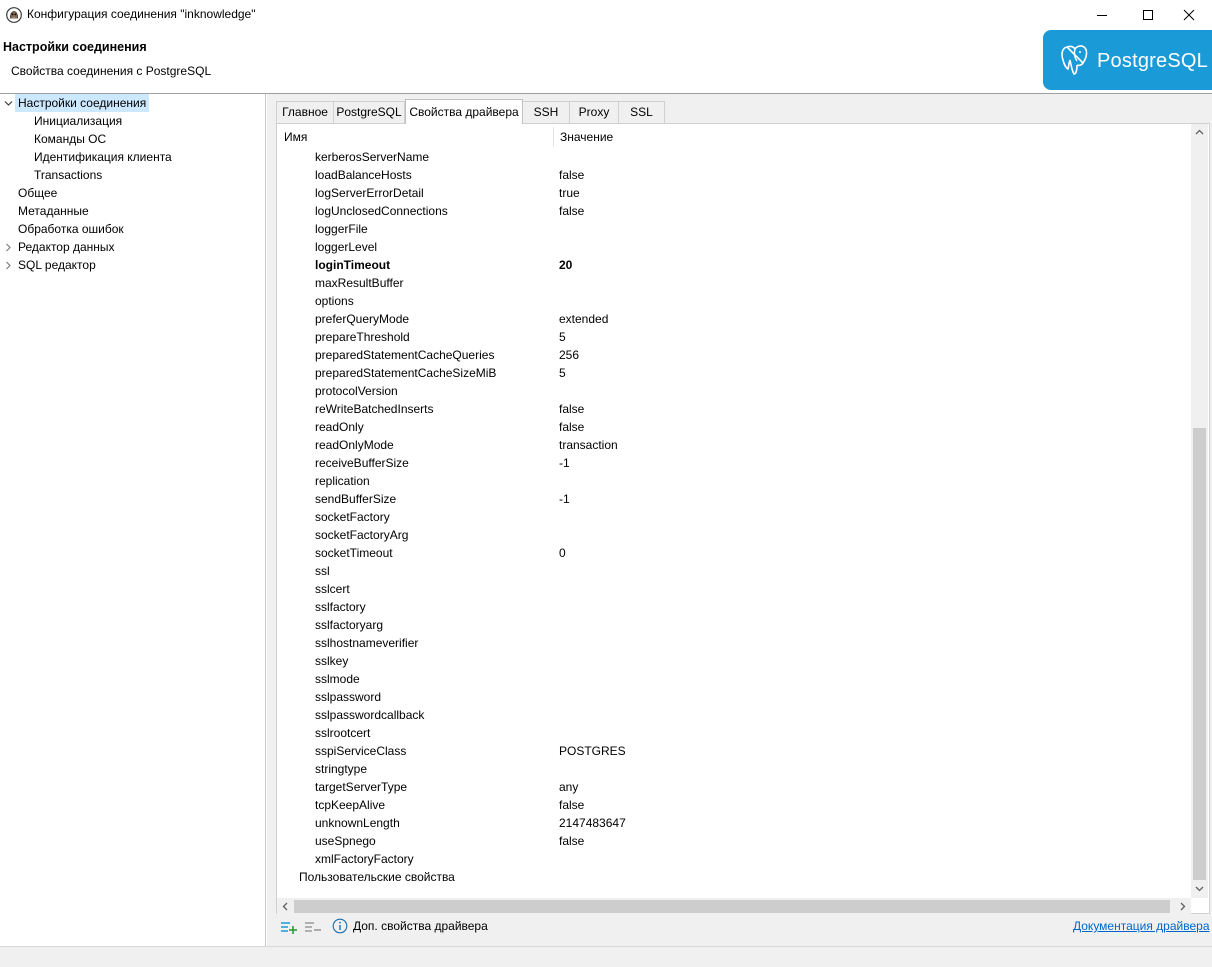 The height and width of the screenshot is (967, 1212). Describe the element at coordinates (569, 355) in the screenshot. I see `property-value: 256` at that location.